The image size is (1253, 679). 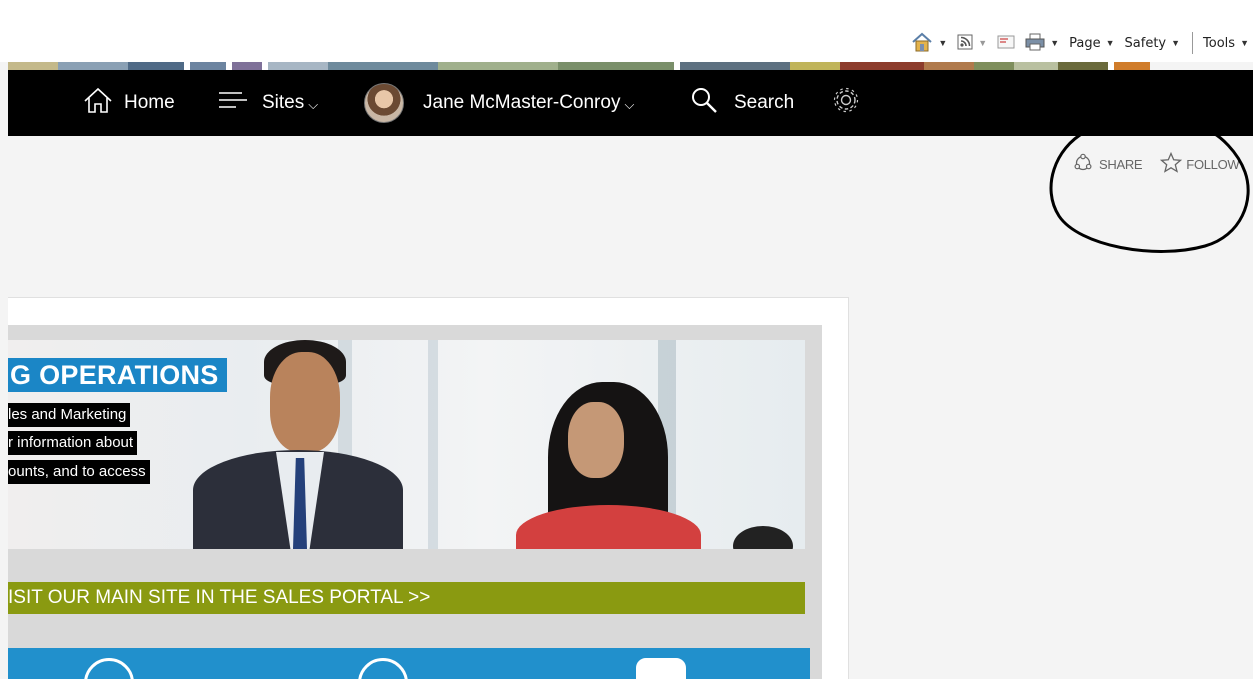 What do you see at coordinates (1219, 43) in the screenshot?
I see `tools-menu-label: Tools` at bounding box center [1219, 43].